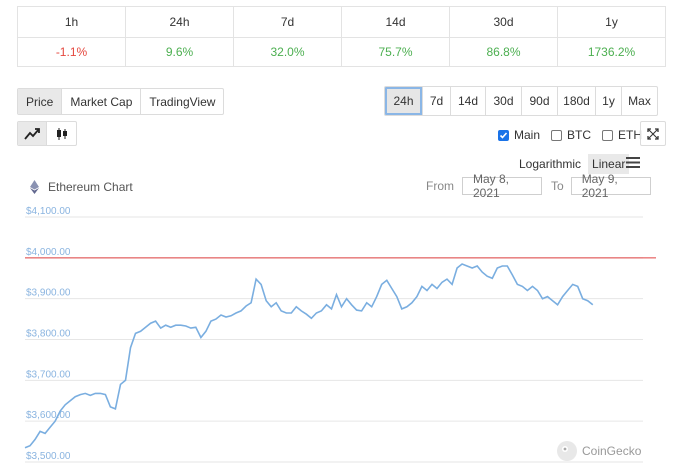  I want to click on time-range-tabs: 24h 7d 14d 30d 90d 180d 1y Max, so click(521, 101).